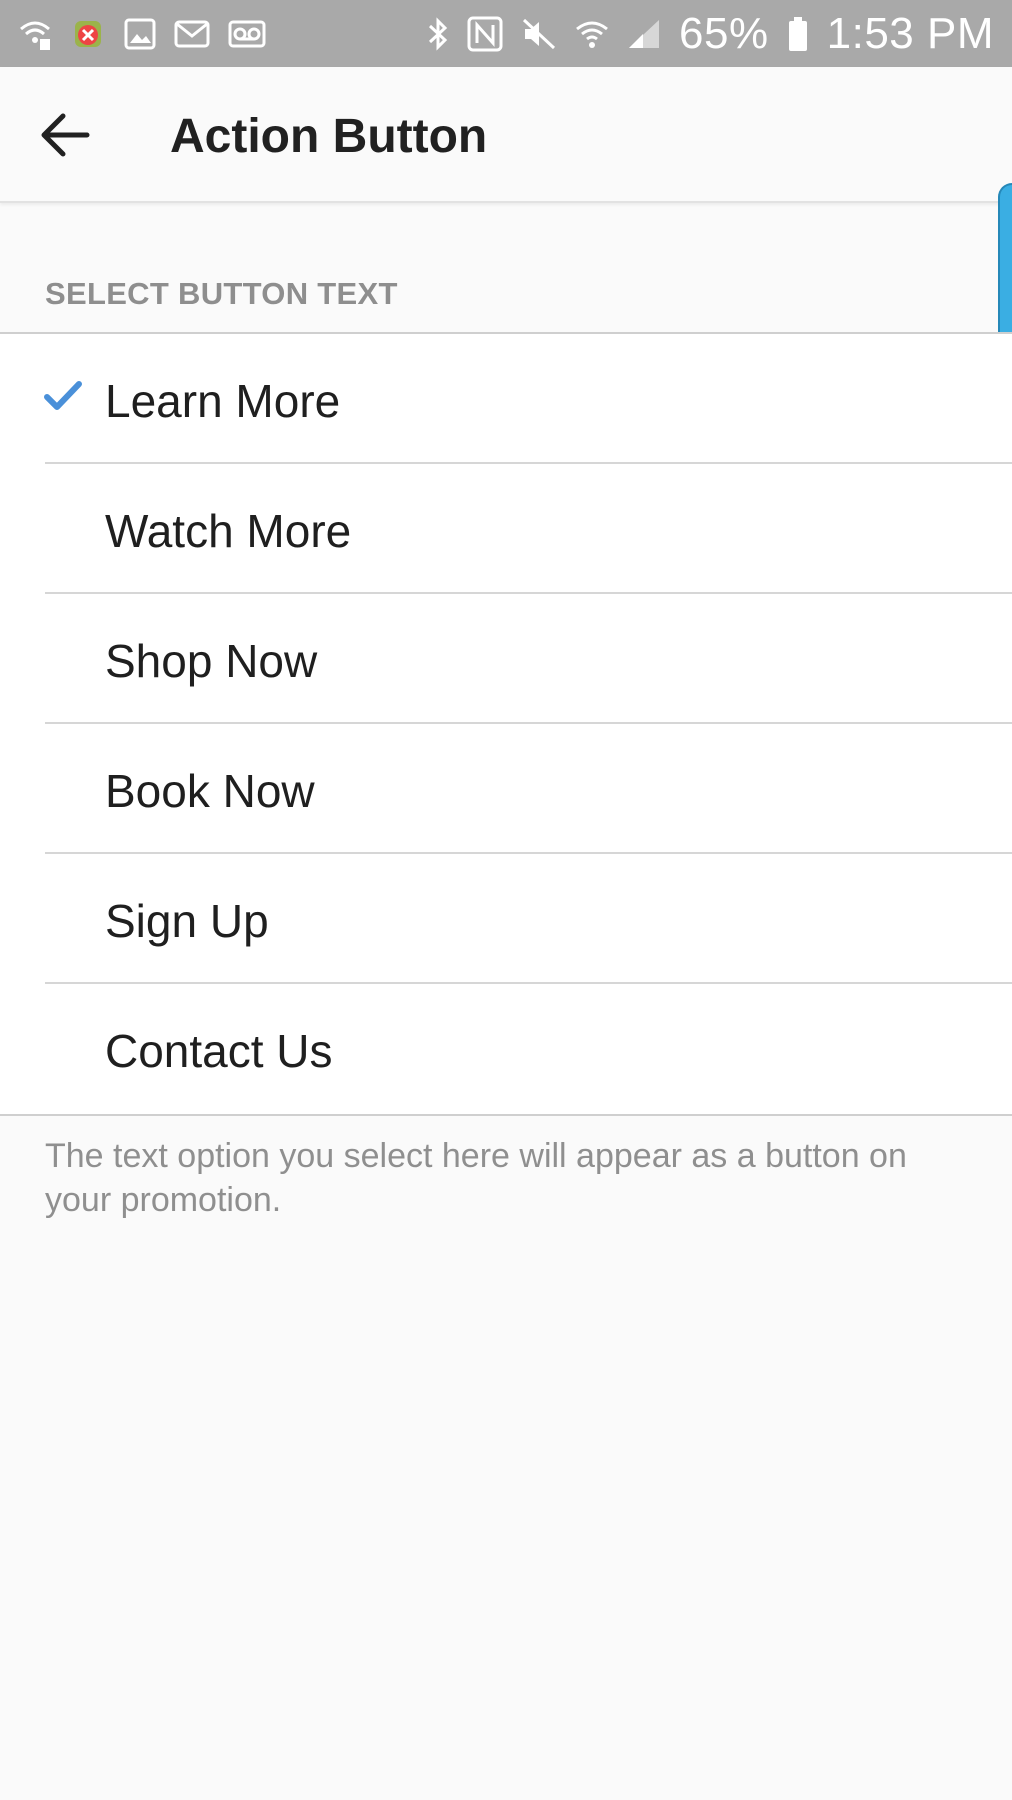 This screenshot has height=1800, width=1012. I want to click on option-book-now: Book Now, so click(506, 789).